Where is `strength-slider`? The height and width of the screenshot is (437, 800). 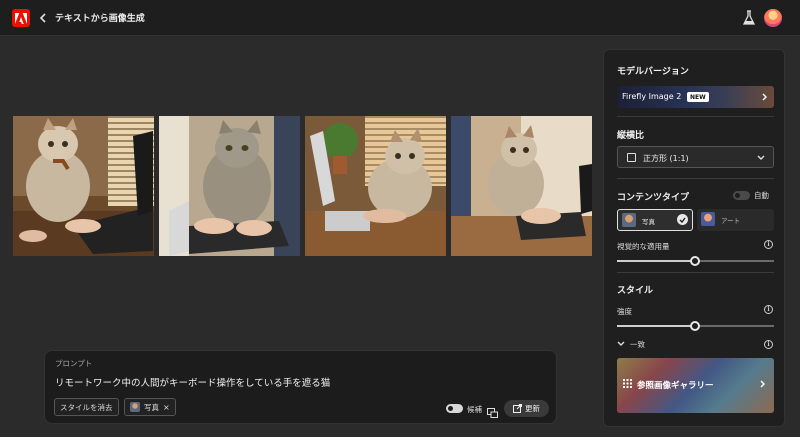 strength-slider is located at coordinates (695, 326).